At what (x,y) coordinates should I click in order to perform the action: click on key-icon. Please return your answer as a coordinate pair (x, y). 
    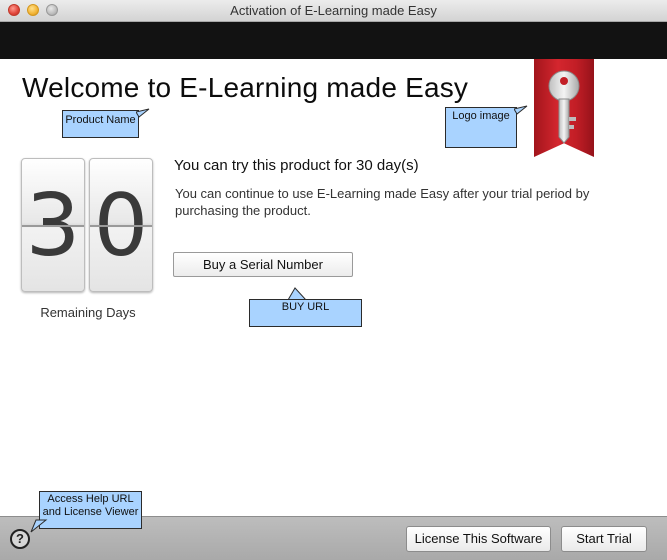
    Looking at the image, I should click on (564, 107).